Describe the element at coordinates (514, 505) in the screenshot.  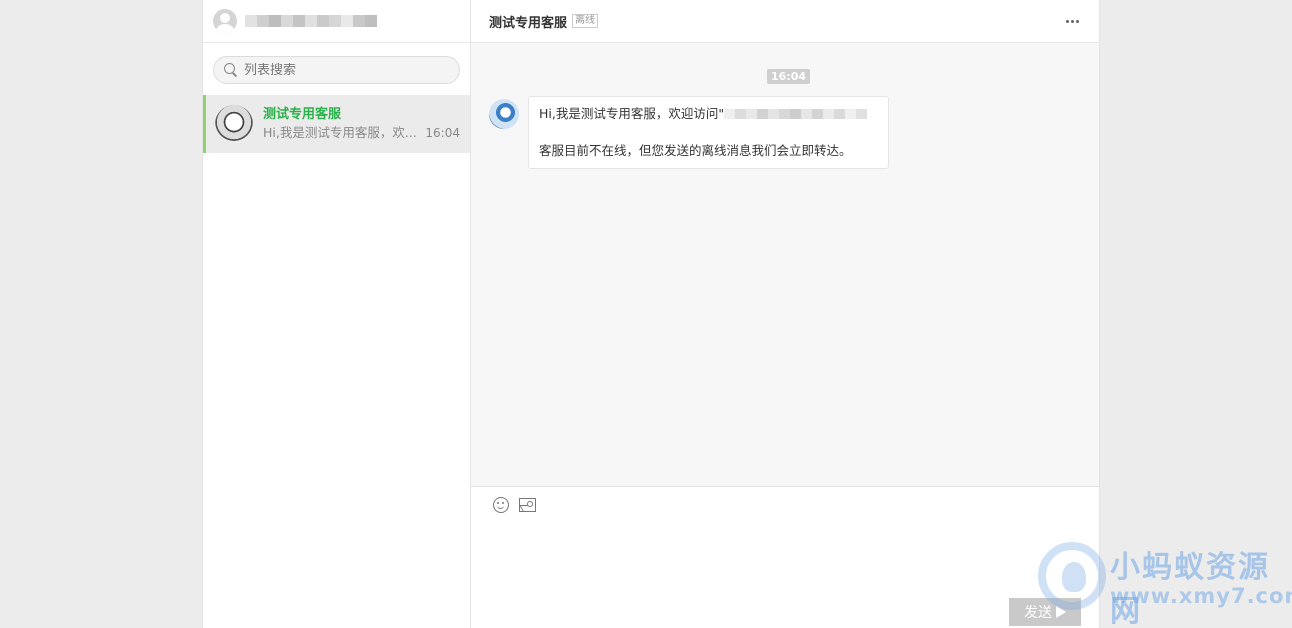
I see `composer-tools` at that location.